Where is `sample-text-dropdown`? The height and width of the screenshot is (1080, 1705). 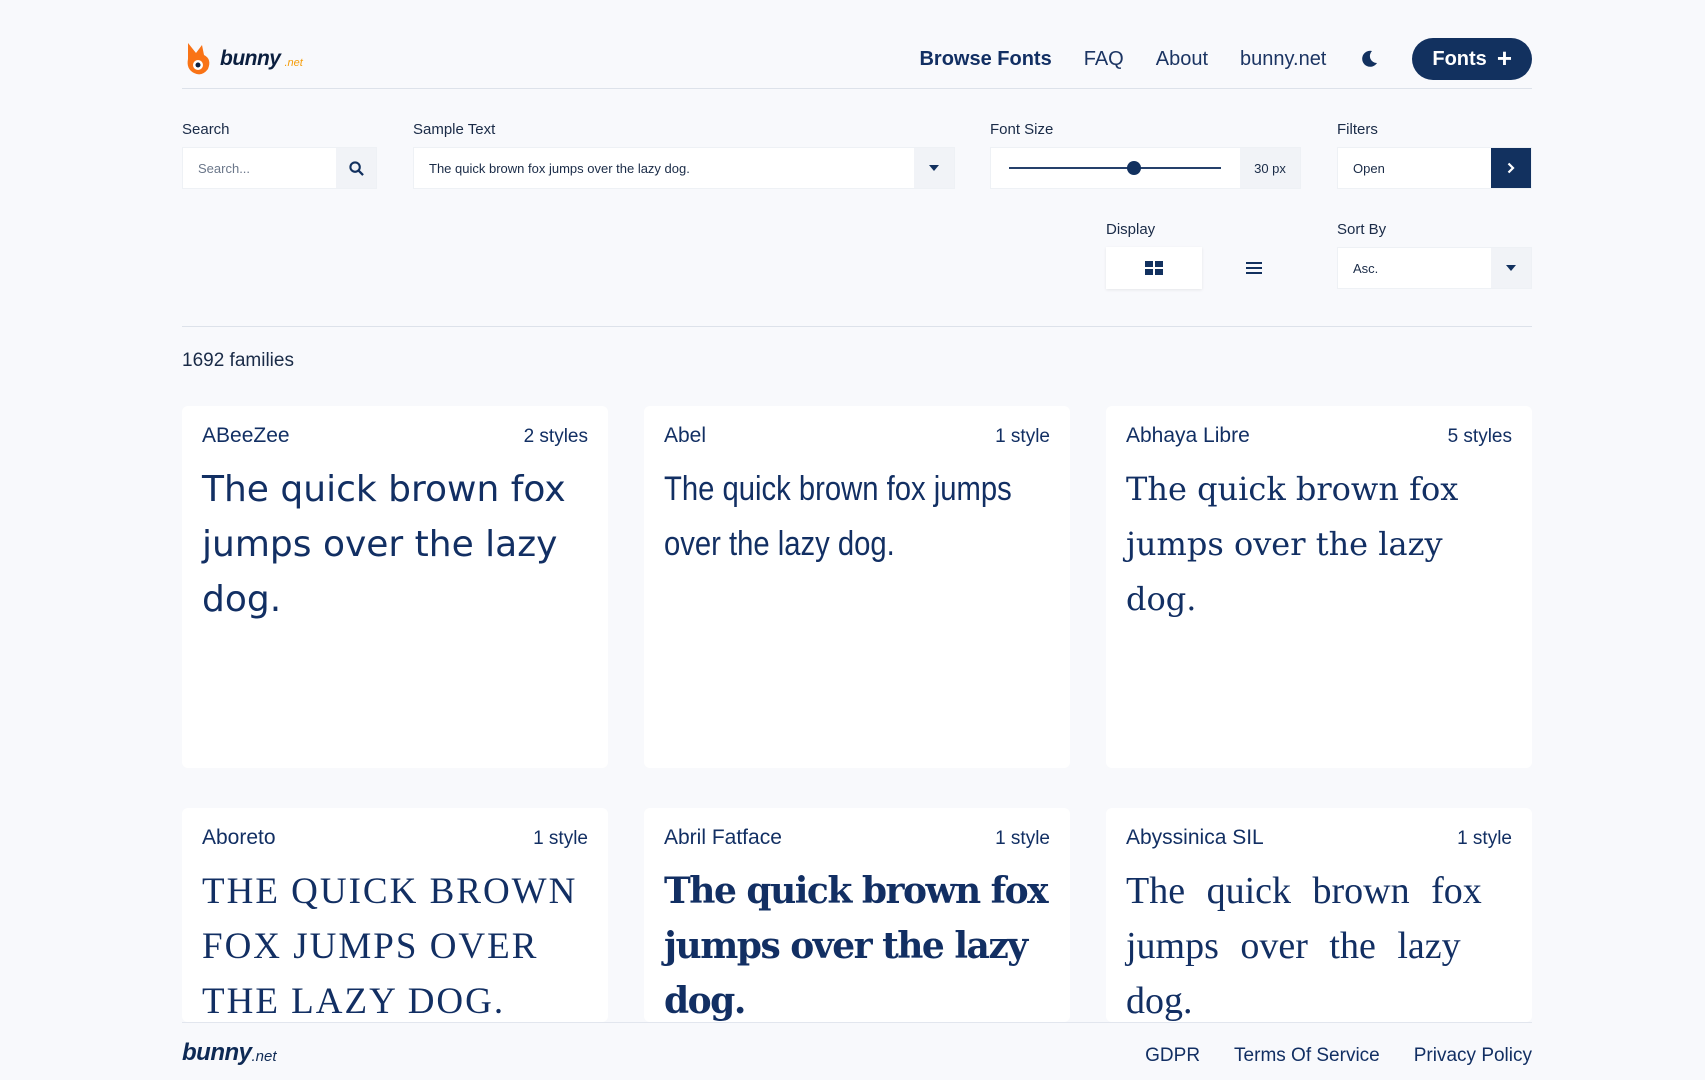
sample-text-dropdown is located at coordinates (934, 168).